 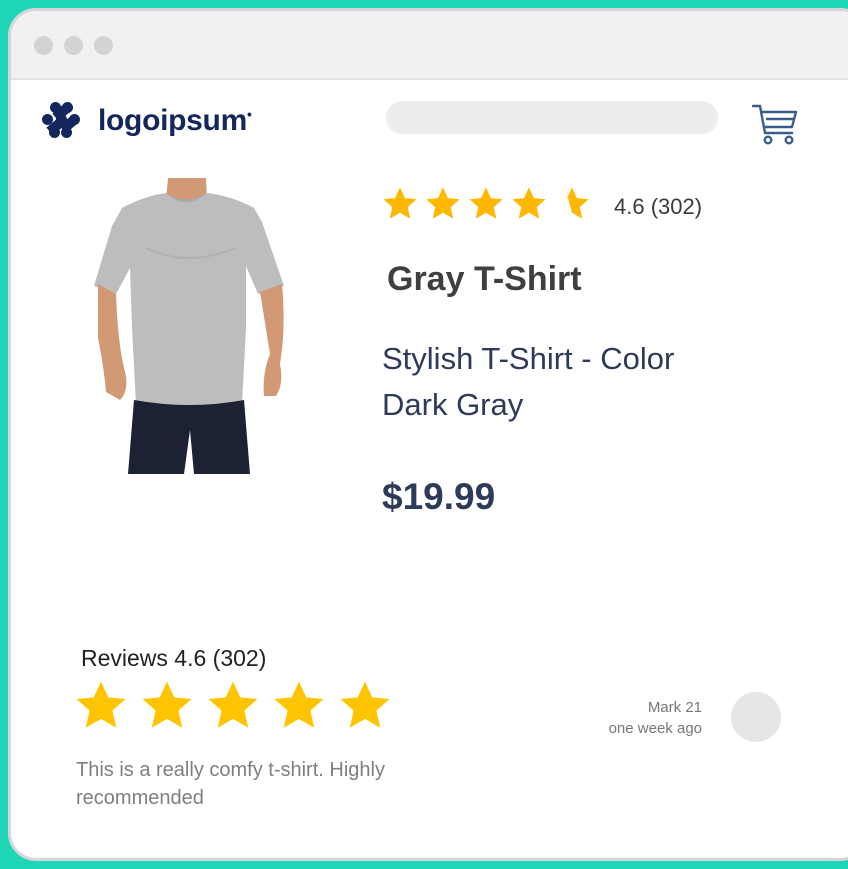 I want to click on window-minimize-button, so click(x=73, y=45).